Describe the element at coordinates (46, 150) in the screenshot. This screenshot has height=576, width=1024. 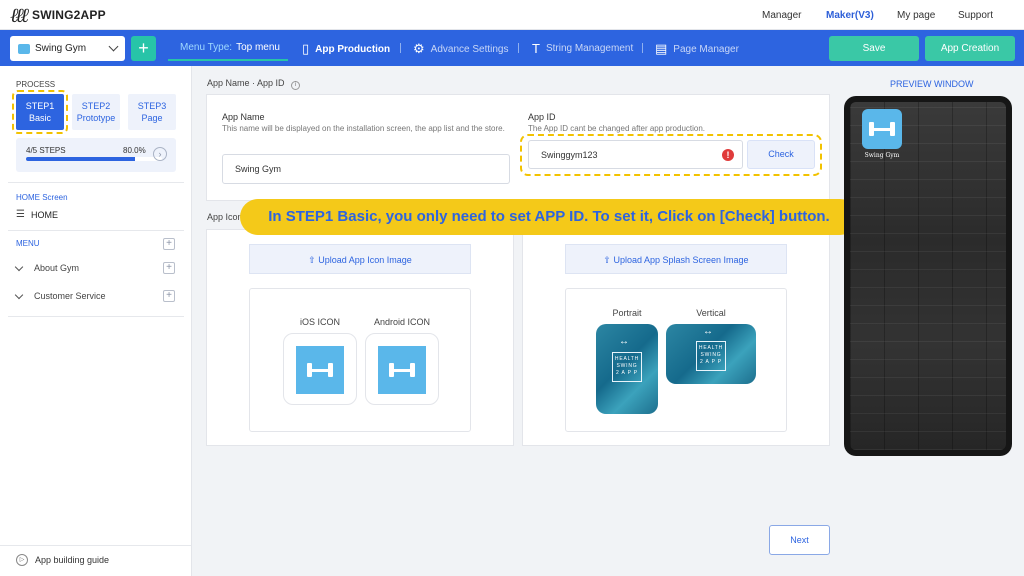
I see `progress-steps: 4/5 STEPS` at that location.